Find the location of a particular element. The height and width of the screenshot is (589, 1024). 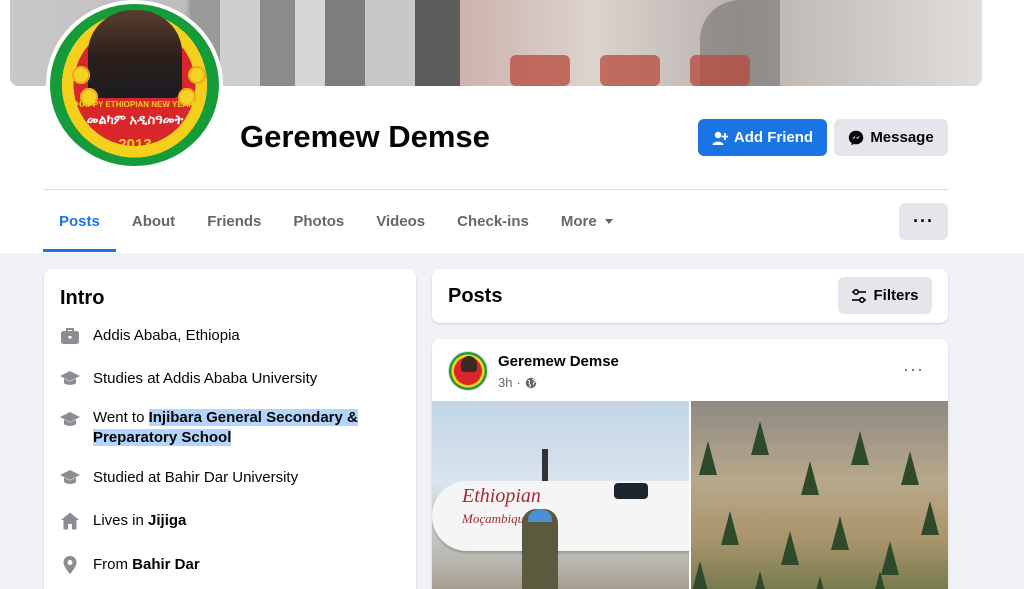

more-dots-icon: ··· is located at coordinates (923, 221).